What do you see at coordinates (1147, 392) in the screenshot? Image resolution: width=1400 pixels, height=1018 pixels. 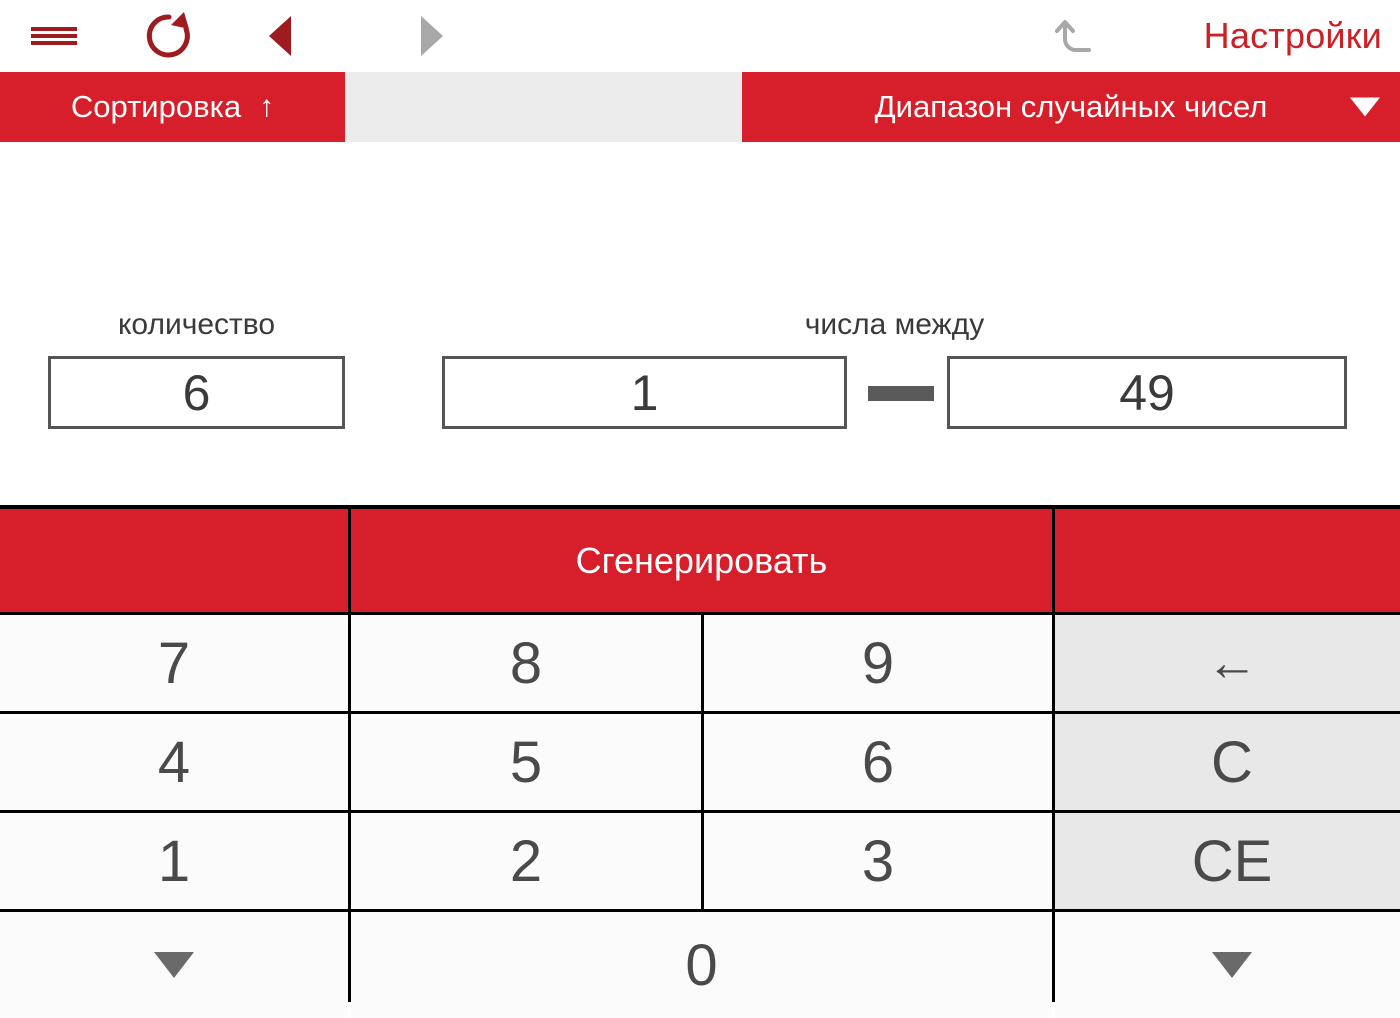 I see `max-input: 49` at bounding box center [1147, 392].